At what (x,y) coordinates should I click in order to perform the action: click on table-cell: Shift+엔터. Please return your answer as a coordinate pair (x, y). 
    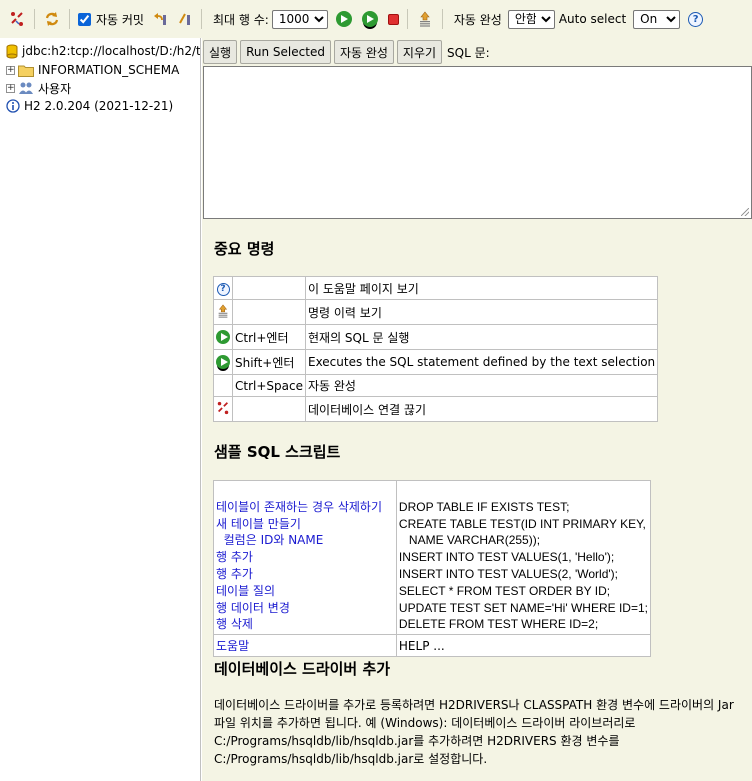
    Looking at the image, I should click on (269, 362).